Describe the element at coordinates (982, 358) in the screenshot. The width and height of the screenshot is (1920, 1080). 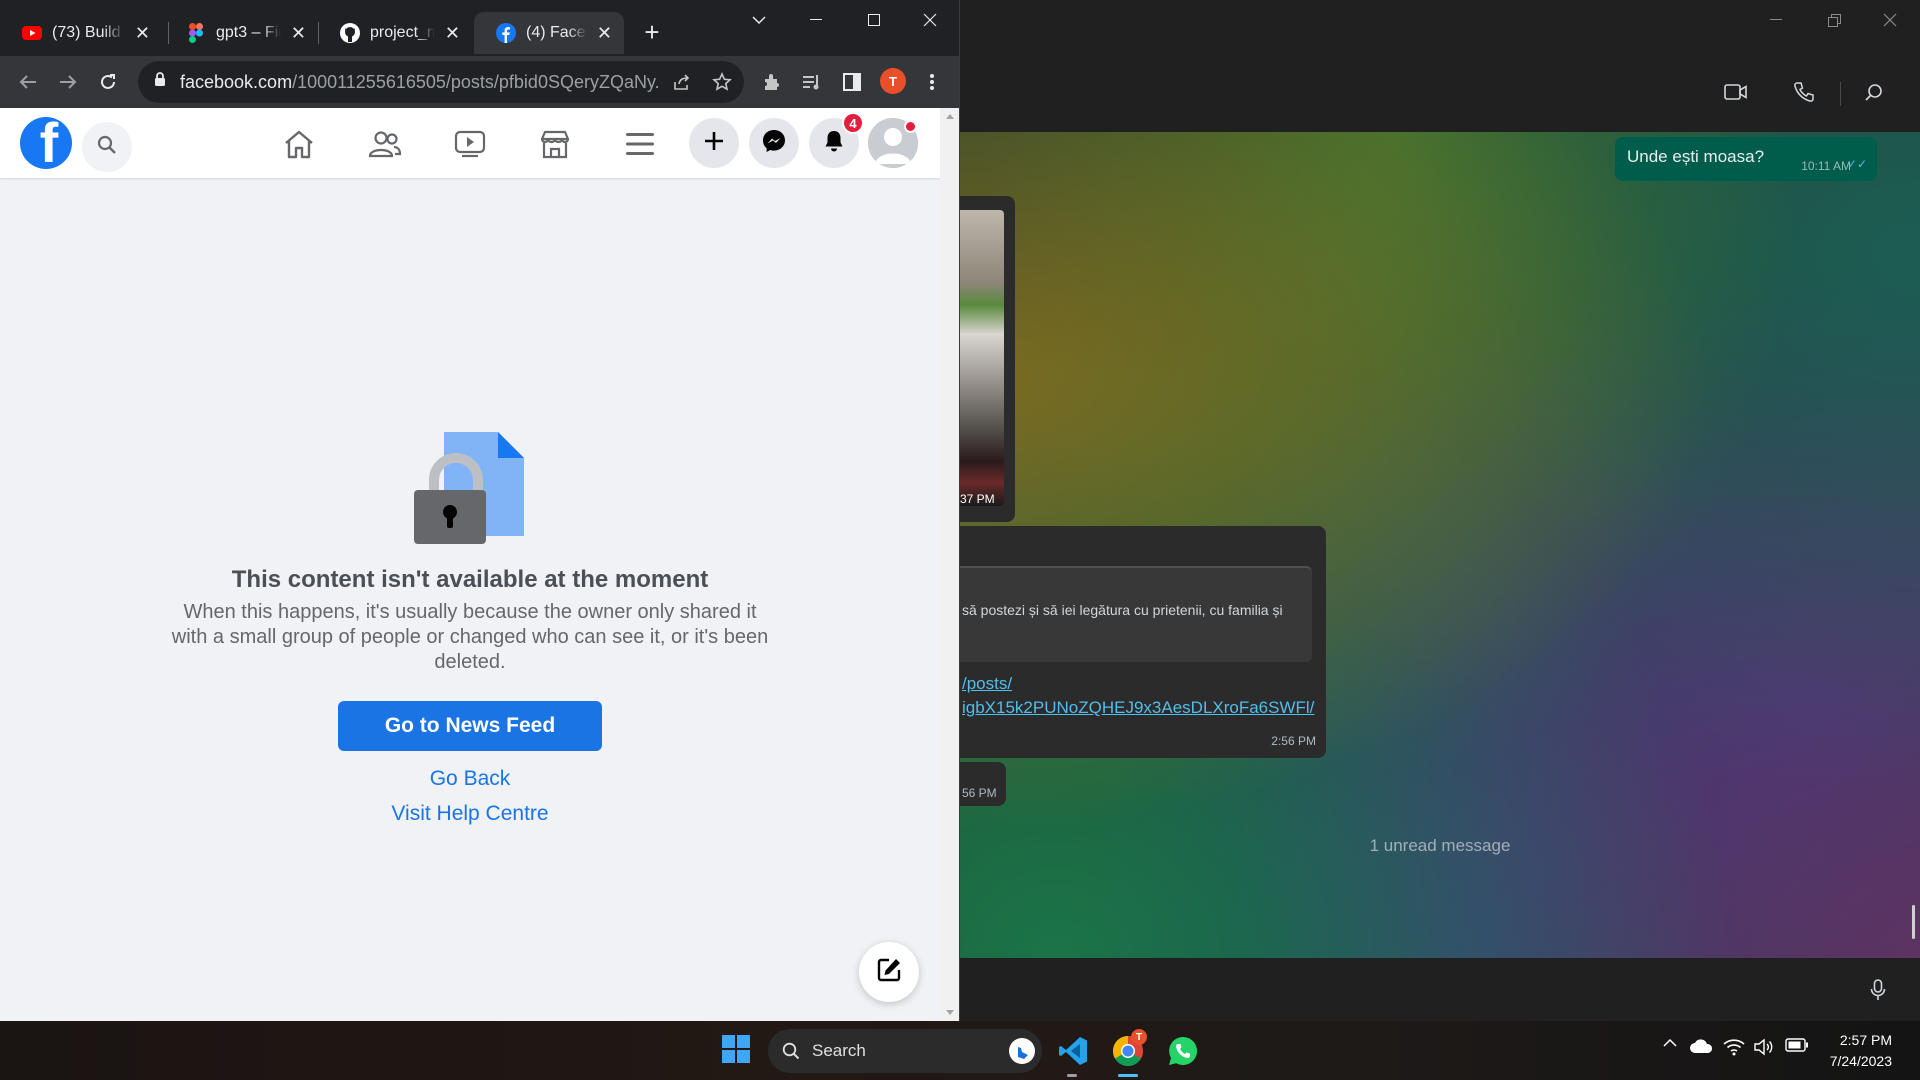
I see `image-thumbnail` at that location.